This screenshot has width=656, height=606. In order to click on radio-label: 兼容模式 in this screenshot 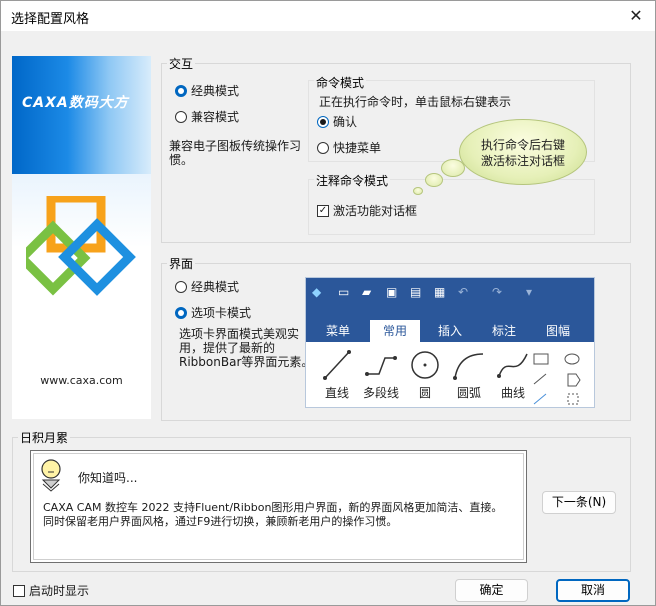, I will do `click(215, 117)`.